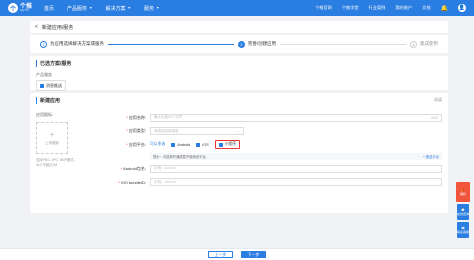 This screenshot has height=260, width=474. I want to click on char-count: 0/32, so click(434, 117).